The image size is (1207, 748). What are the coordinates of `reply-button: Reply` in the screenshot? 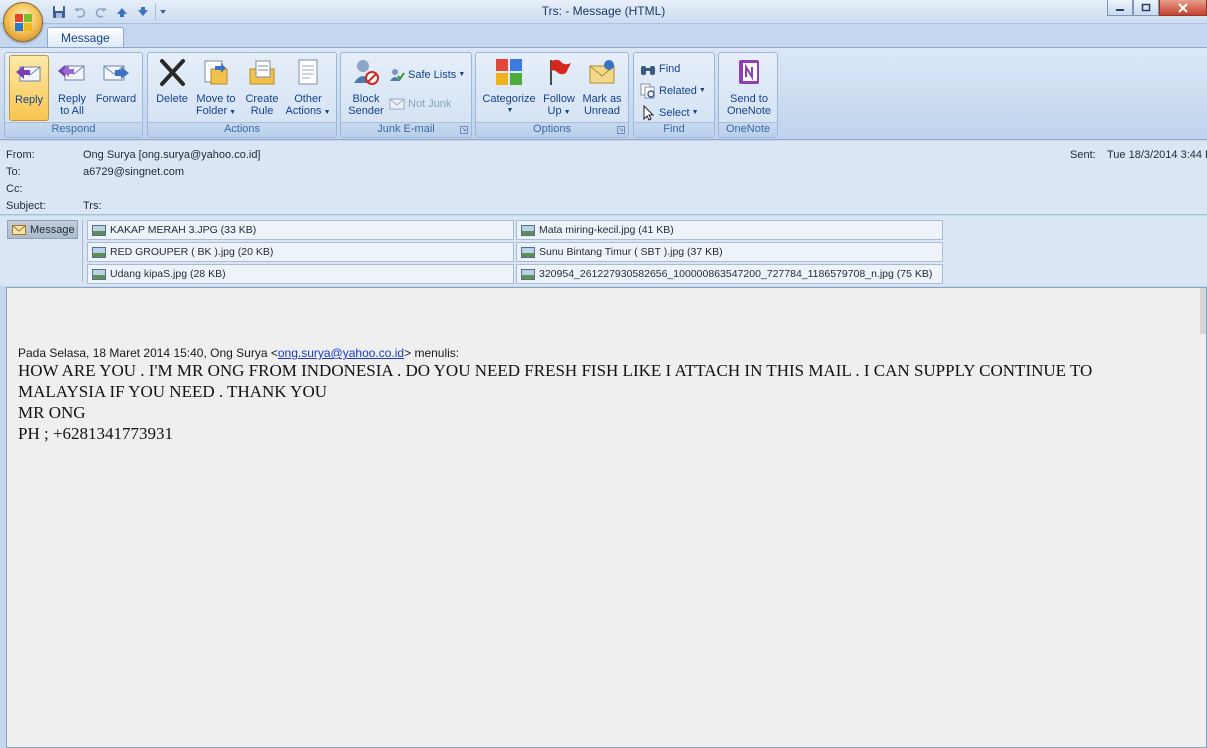 It's located at (29, 88).